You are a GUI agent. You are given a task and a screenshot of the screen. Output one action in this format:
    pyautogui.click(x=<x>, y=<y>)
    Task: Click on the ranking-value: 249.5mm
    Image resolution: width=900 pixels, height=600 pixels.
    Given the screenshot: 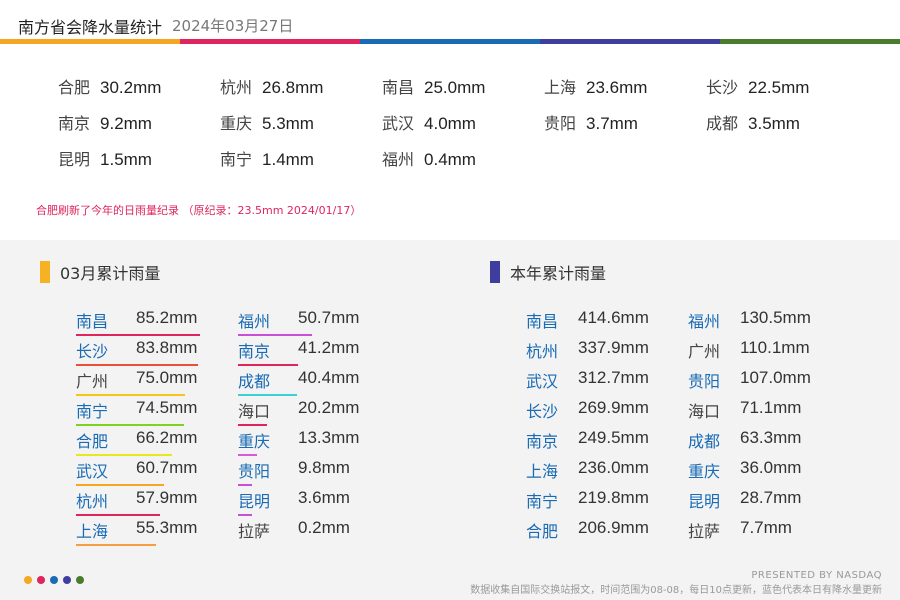 What is the action you would take?
    pyautogui.click(x=613, y=437)
    